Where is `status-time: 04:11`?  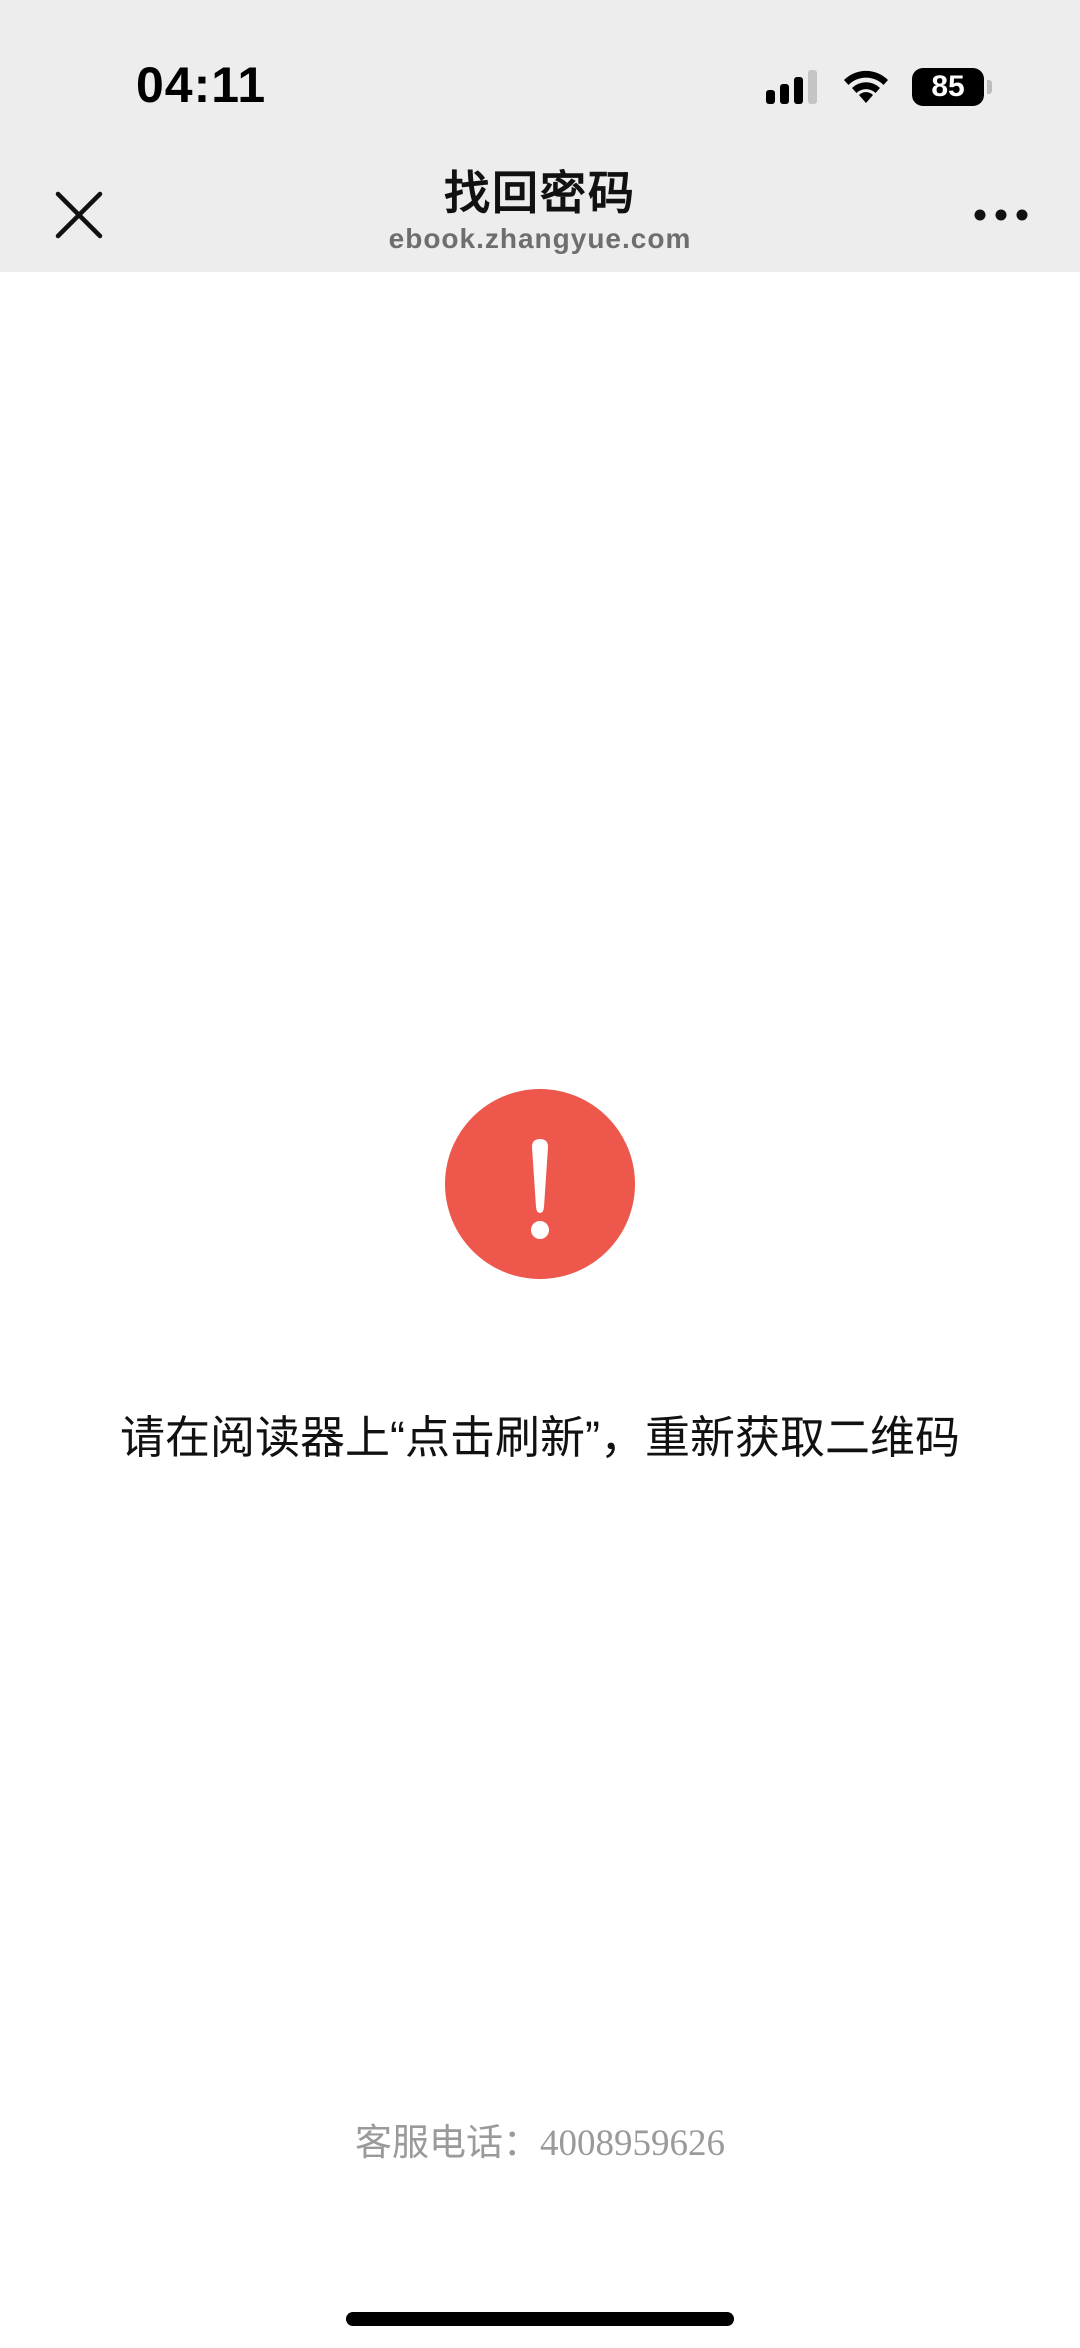
status-time: 04:11 is located at coordinates (201, 85).